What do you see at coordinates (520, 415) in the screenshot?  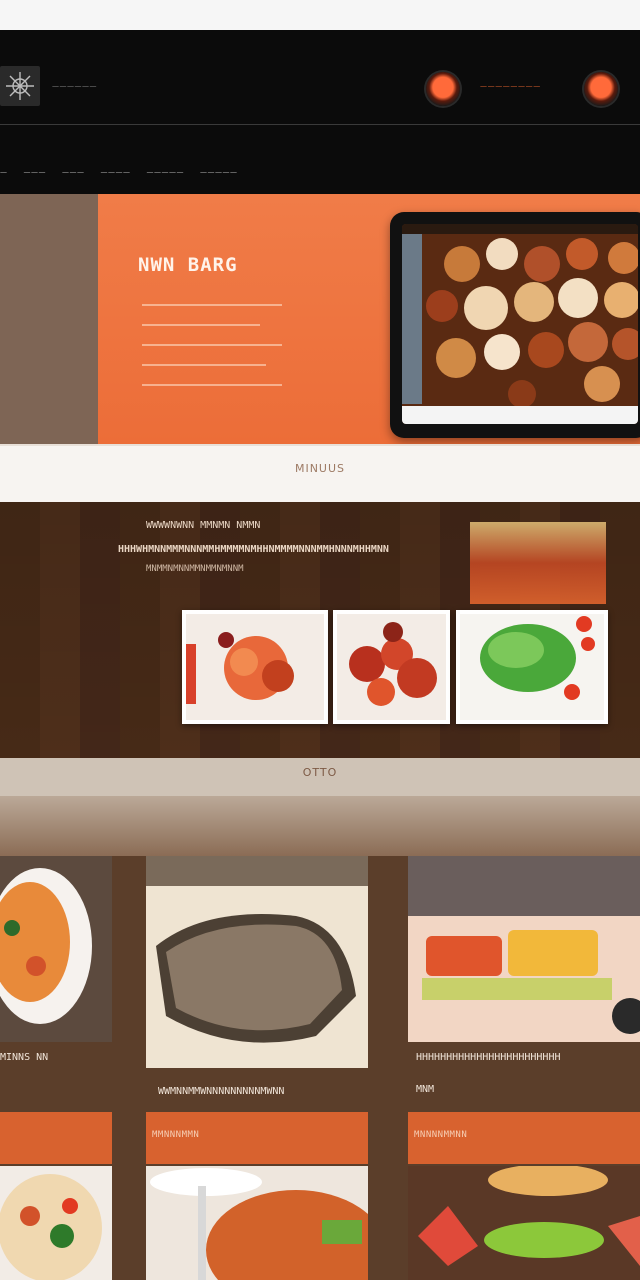 I see `tablet-bottom-bar` at bounding box center [520, 415].